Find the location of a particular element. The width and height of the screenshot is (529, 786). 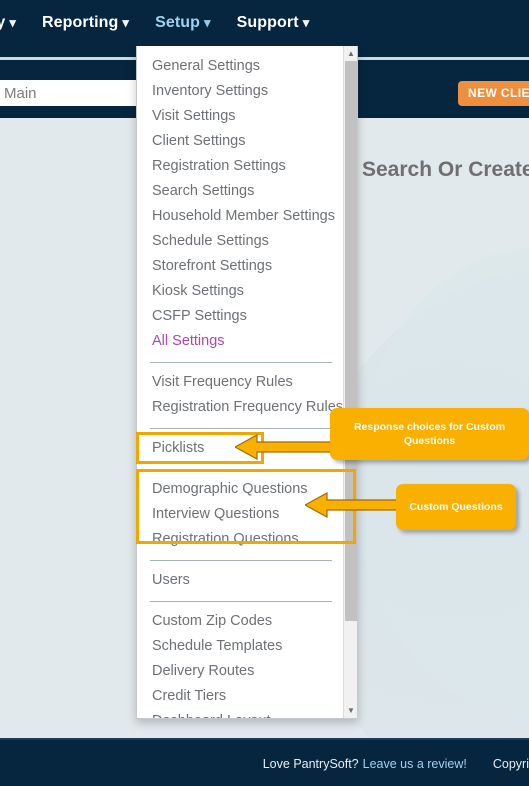

scroll-down-arrow-icon: ▼ is located at coordinates (350, 710).